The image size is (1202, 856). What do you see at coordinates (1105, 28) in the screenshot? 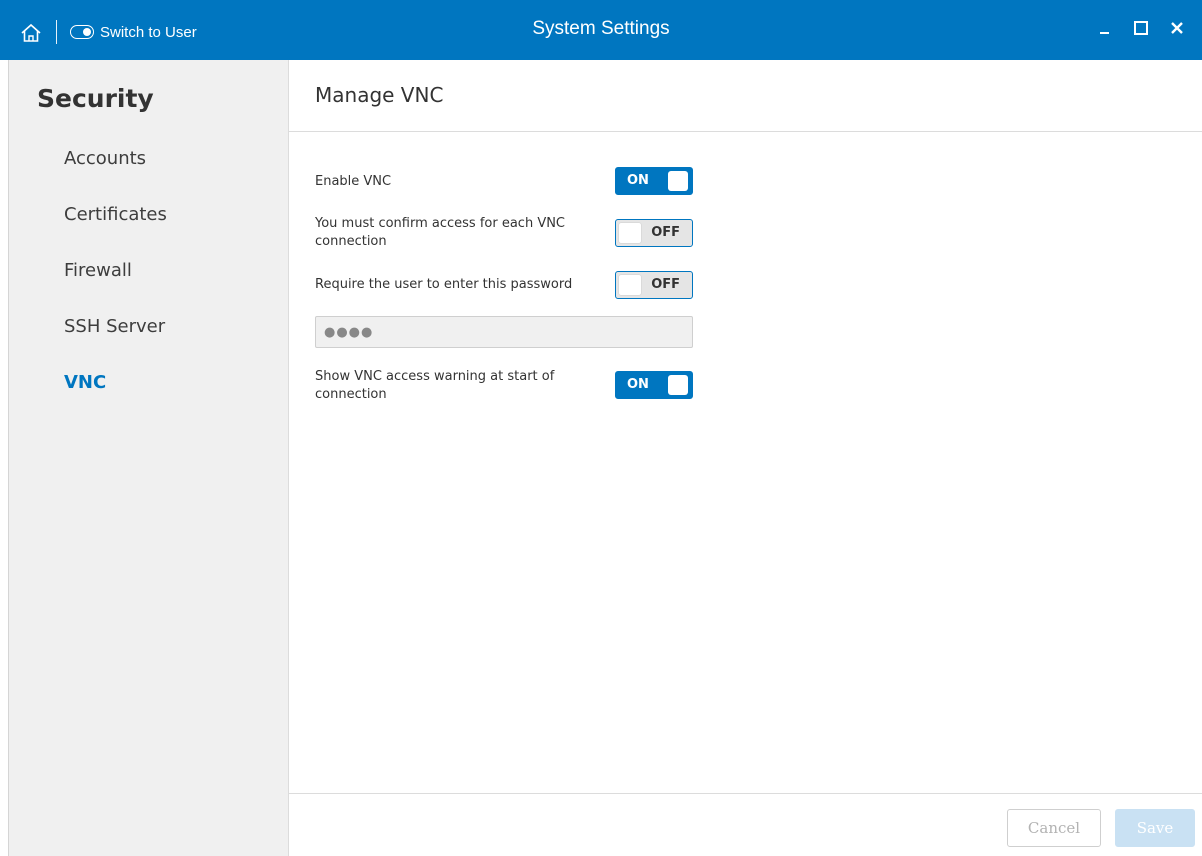
I see `minimize-icon` at bounding box center [1105, 28].